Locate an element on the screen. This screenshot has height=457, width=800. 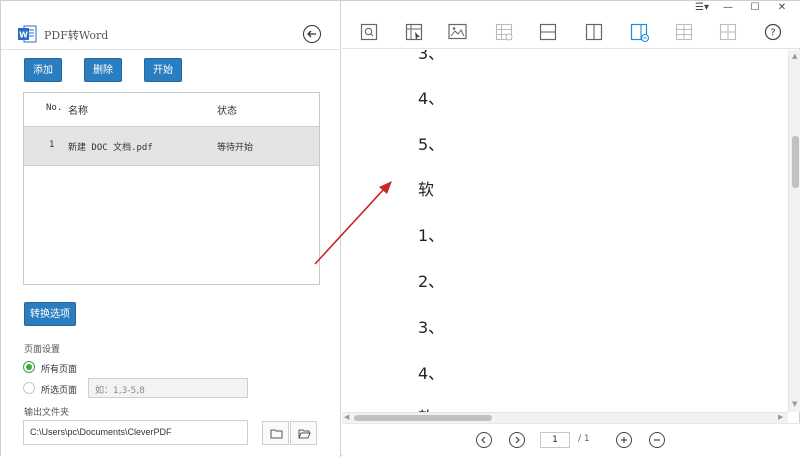
scroll-right-icon: ▶ is located at coordinates (780, 417).